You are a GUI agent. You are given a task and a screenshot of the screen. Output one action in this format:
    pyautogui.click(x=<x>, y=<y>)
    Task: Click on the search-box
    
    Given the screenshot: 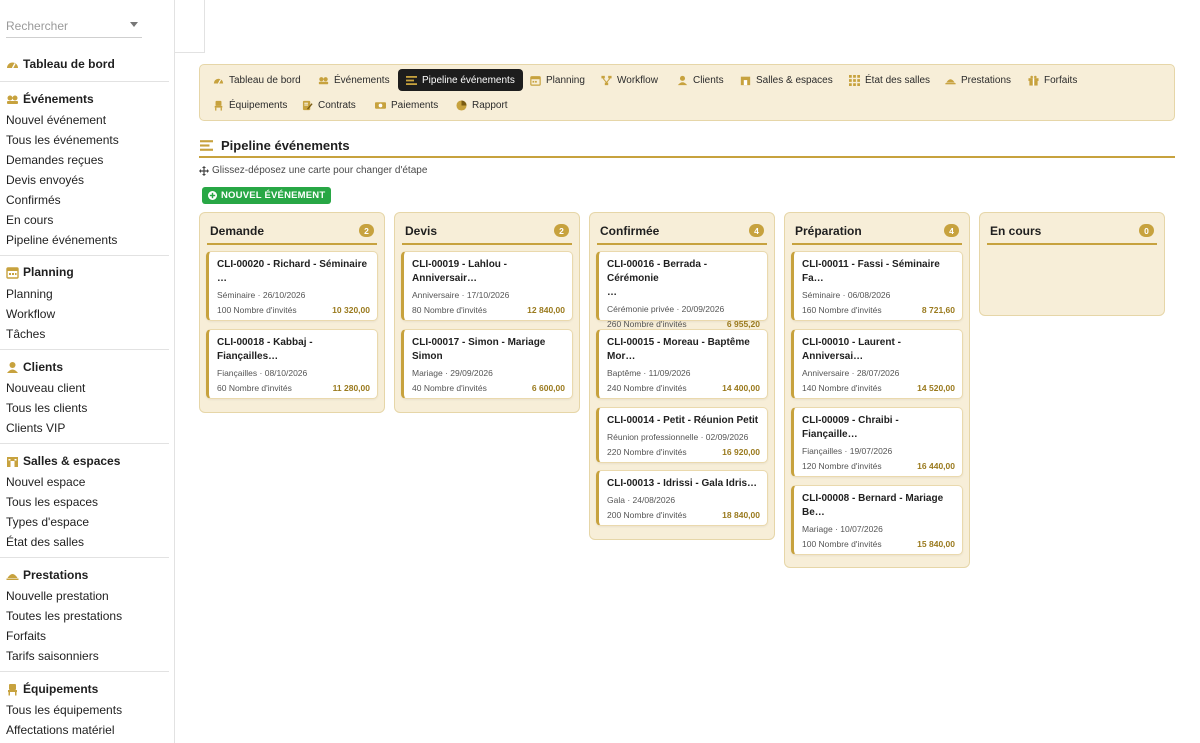 What is the action you would take?
    pyautogui.click(x=74, y=27)
    